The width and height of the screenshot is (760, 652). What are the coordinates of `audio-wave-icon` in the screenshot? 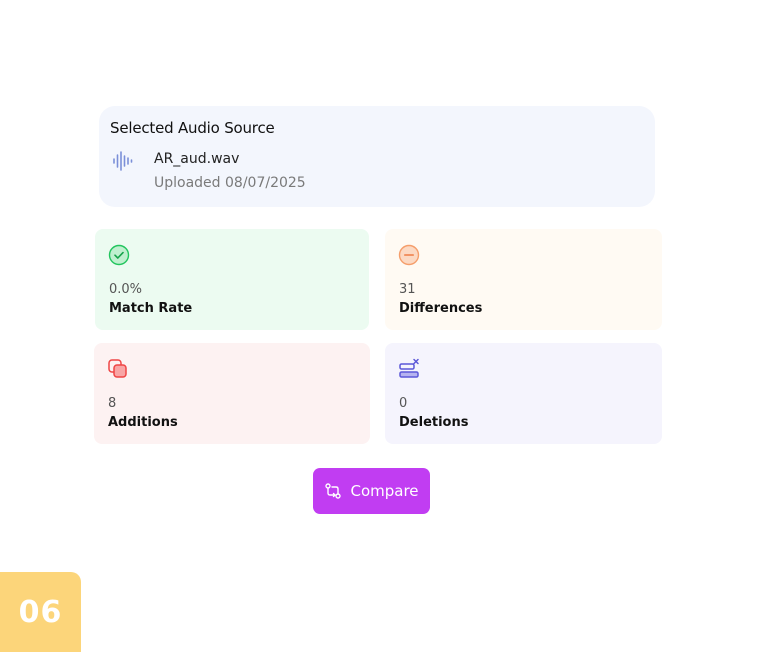 It's located at (123, 161).